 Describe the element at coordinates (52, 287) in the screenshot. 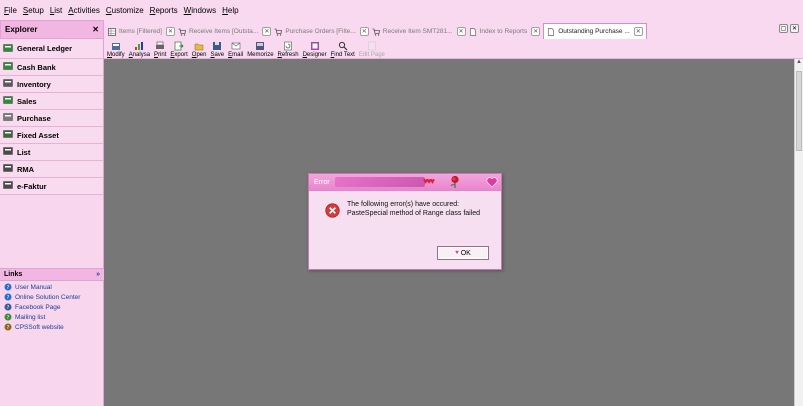

I see `link-user-manual: ? User Manual` at that location.